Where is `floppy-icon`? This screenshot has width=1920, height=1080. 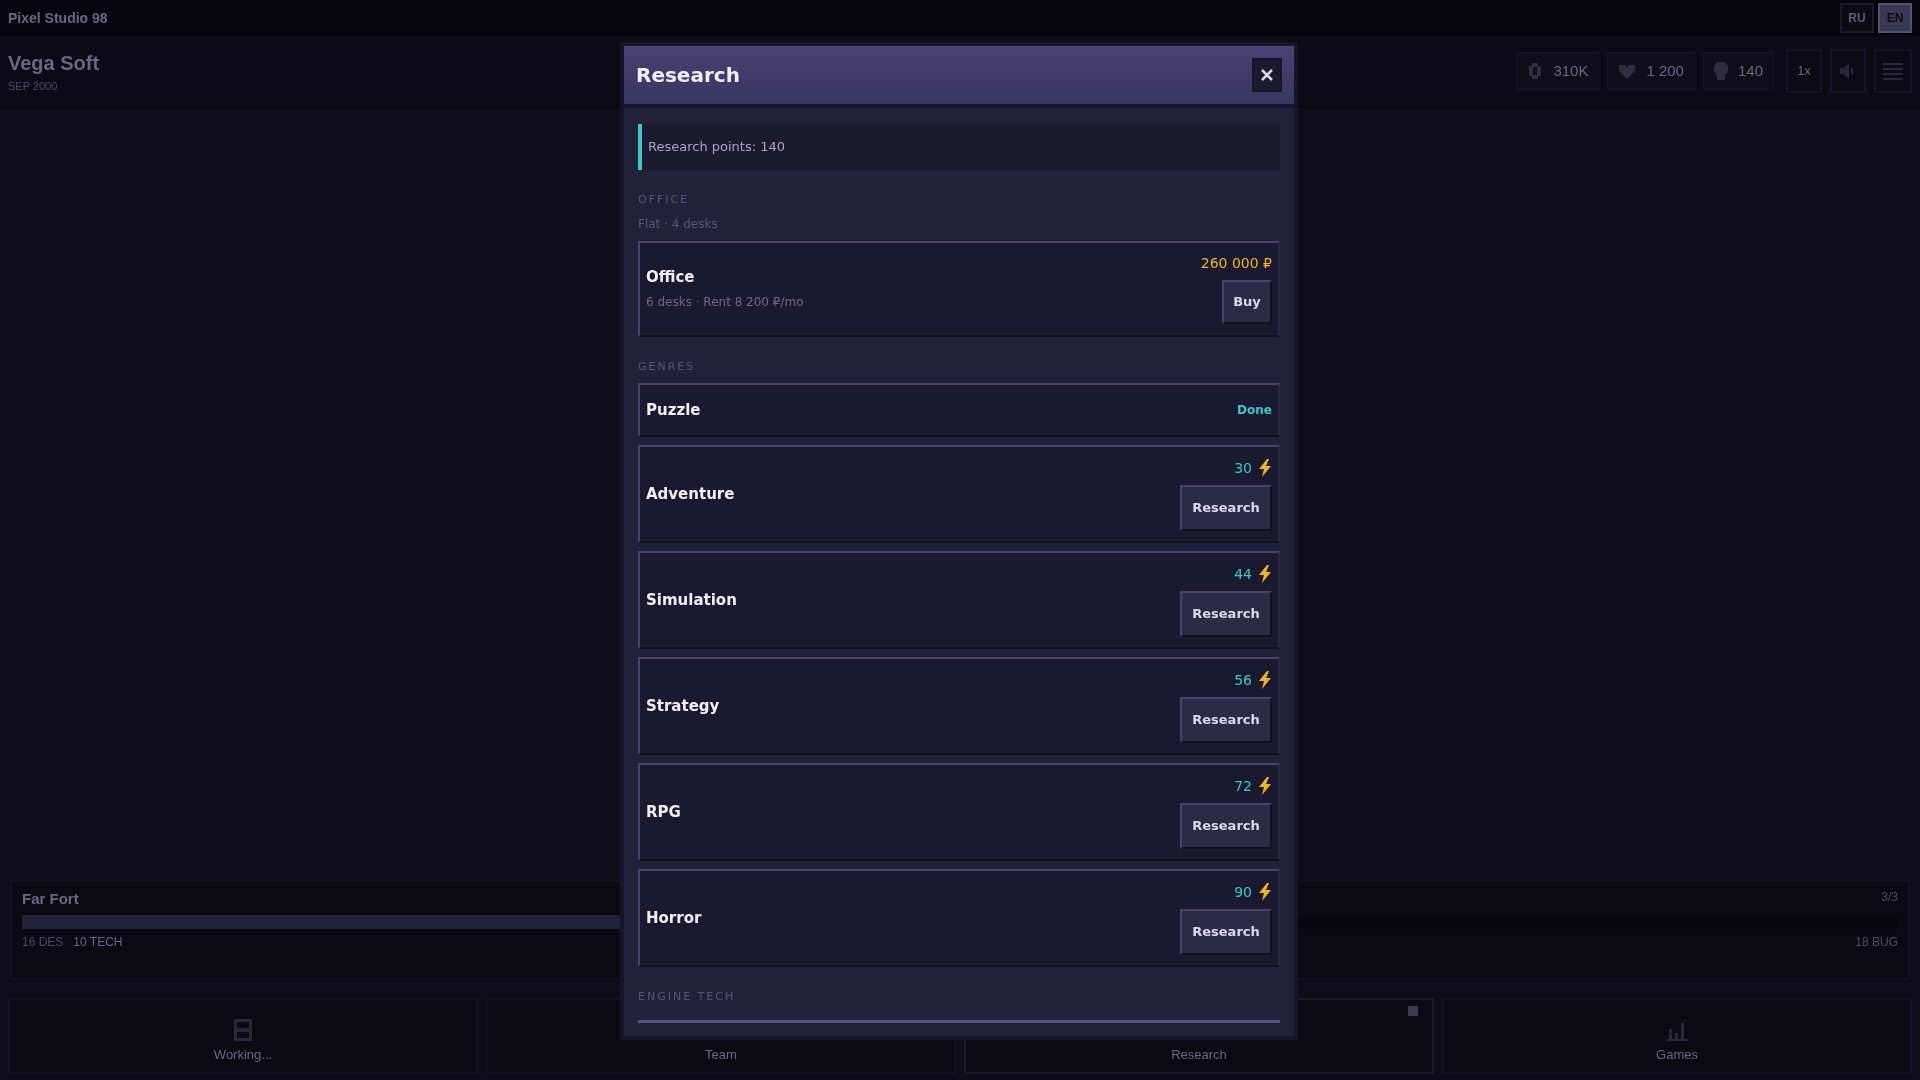
floppy-icon is located at coordinates (243, 1029).